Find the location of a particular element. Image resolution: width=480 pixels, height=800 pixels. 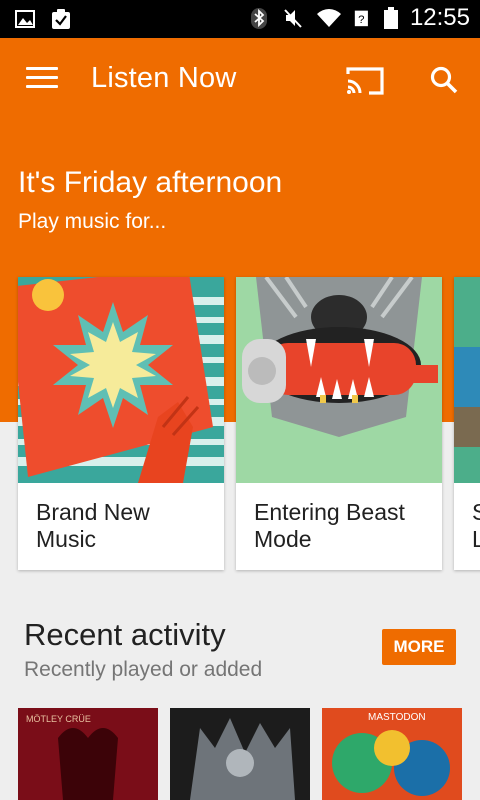

search-icon is located at coordinates (444, 80).